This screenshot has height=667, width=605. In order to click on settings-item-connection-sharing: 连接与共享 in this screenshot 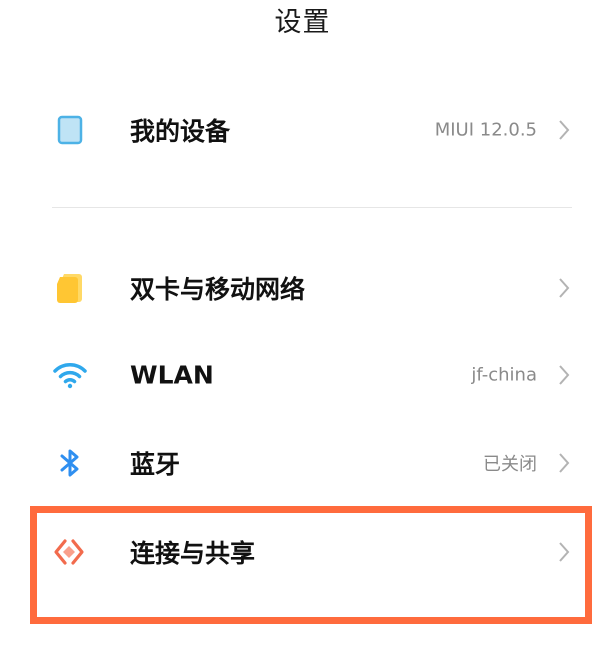, I will do `click(302, 552)`.